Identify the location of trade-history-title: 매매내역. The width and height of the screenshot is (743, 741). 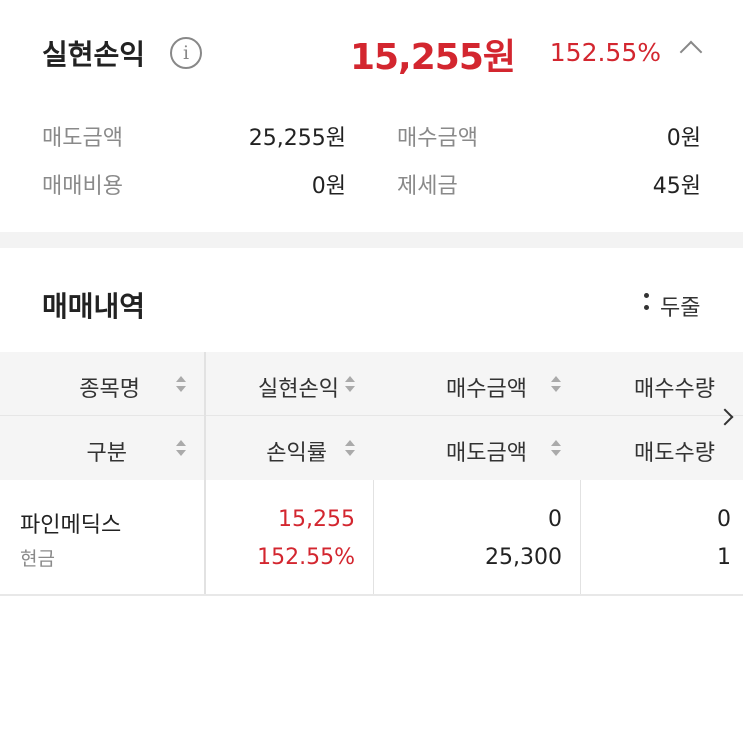
(94, 306).